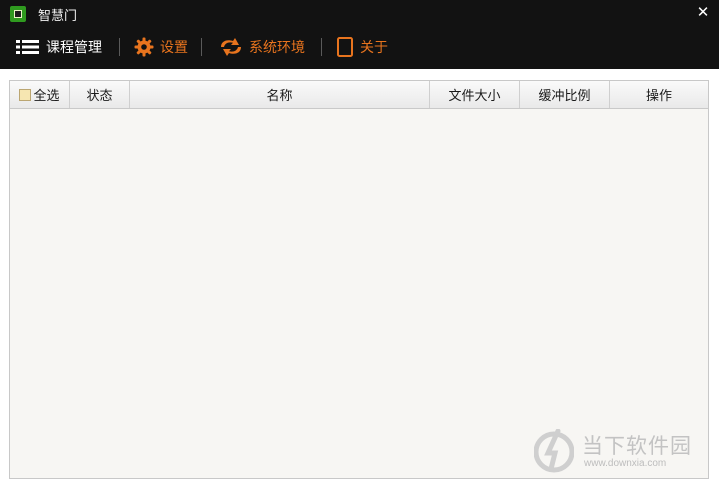 The height and width of the screenshot is (494, 719). What do you see at coordinates (554, 451) in the screenshot?
I see `watermark-logo-icon` at bounding box center [554, 451].